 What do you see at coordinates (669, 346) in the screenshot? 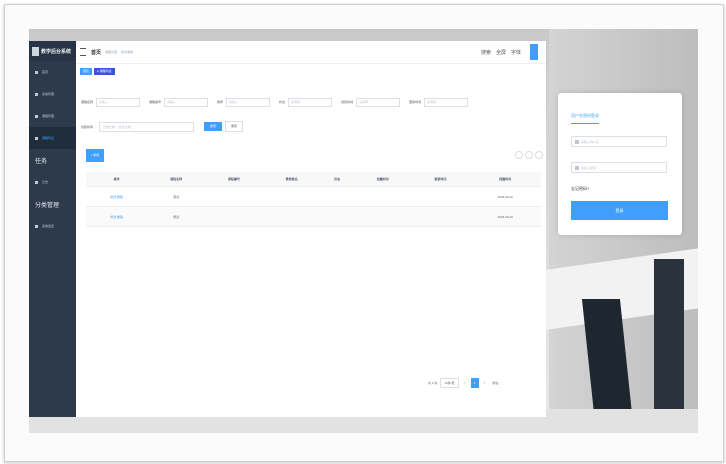
I see `desk-leg` at bounding box center [669, 346].